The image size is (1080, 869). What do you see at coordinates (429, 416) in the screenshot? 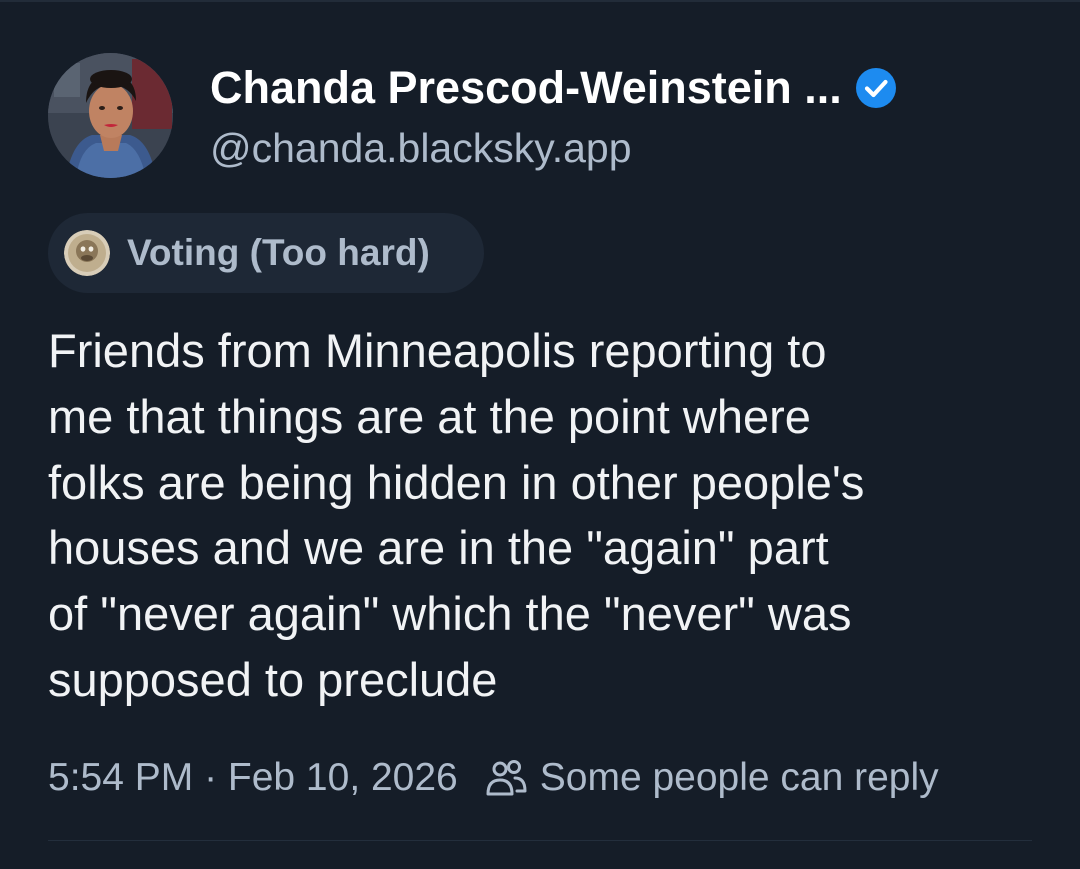
I see `post-line: me that things are at the point where` at bounding box center [429, 416].